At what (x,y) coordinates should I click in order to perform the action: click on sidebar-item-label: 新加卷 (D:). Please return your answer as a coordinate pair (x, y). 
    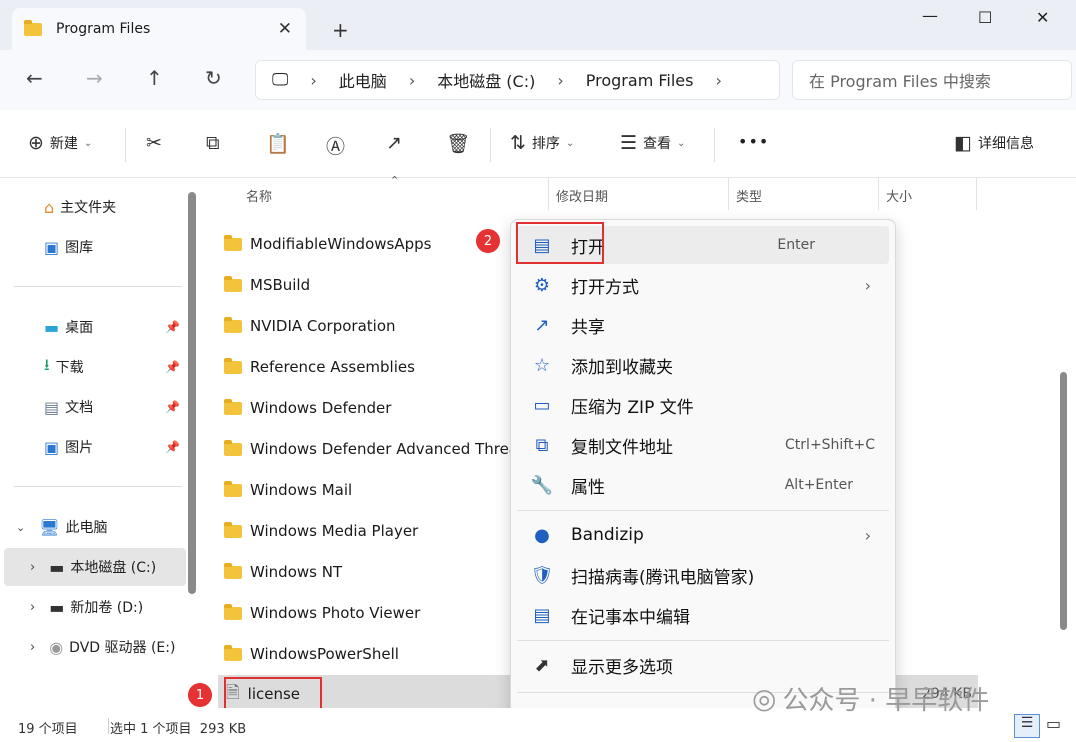
    Looking at the image, I should click on (107, 608).